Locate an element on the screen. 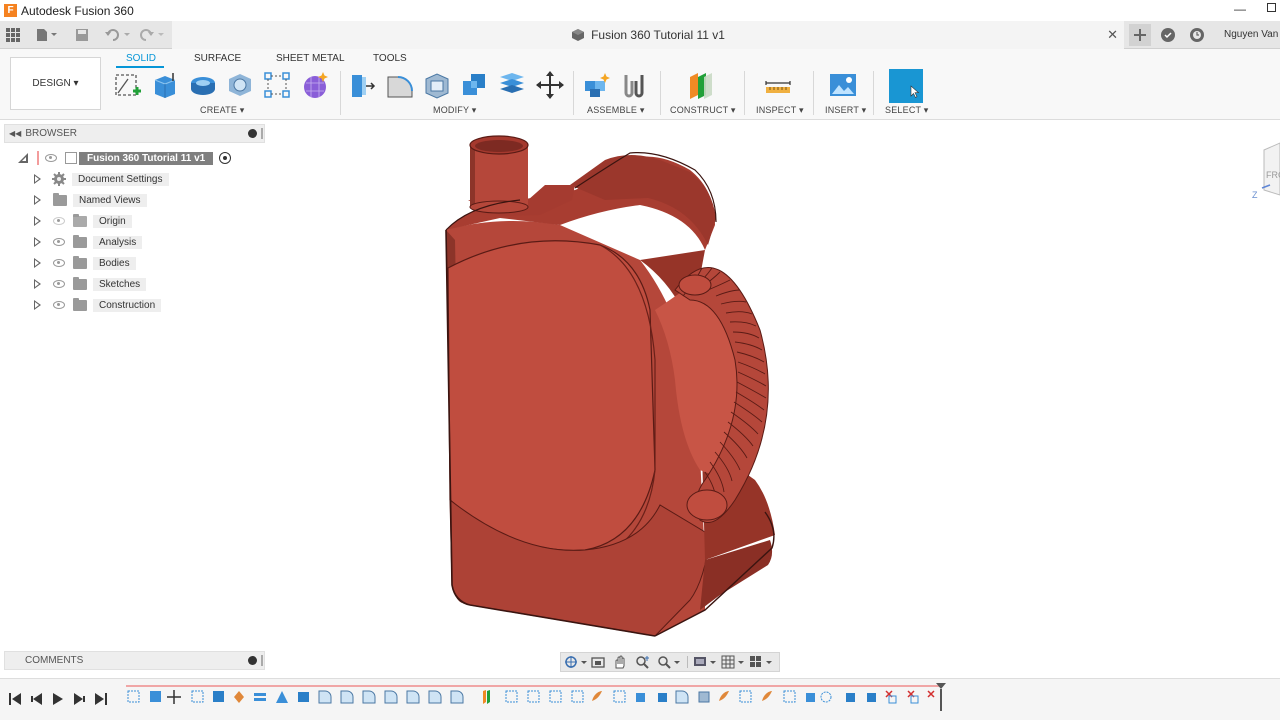 The image size is (1280, 720). shell-icon is located at coordinates (437, 85).